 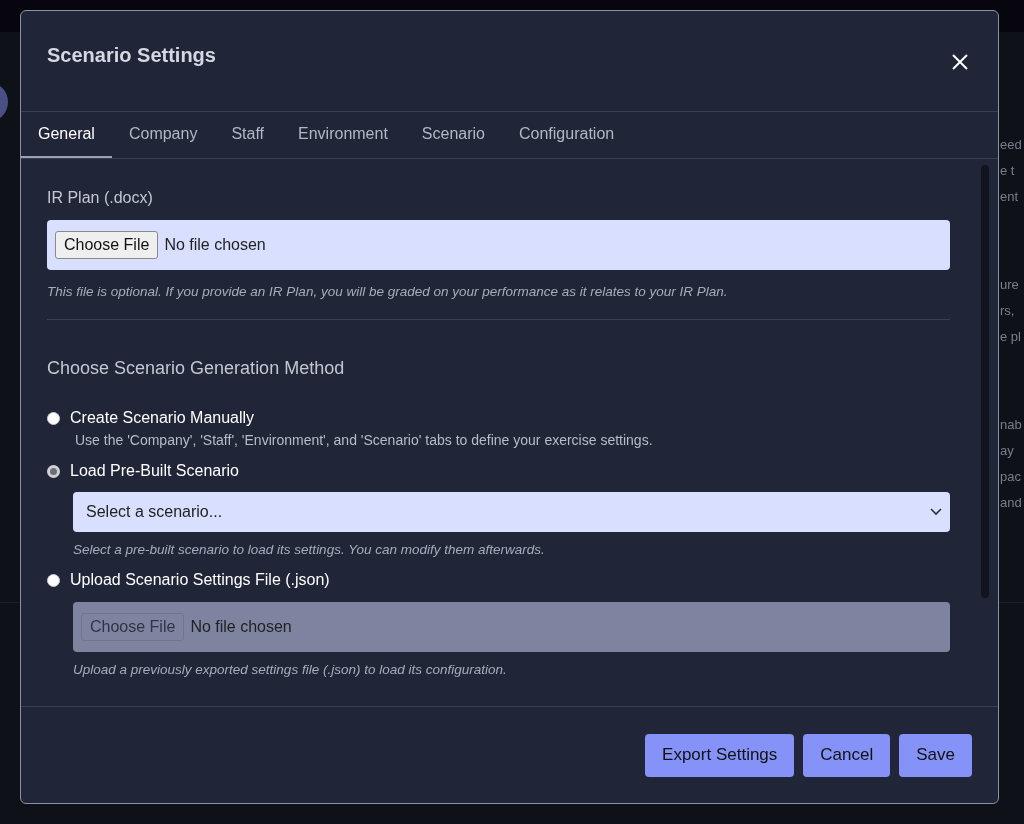 What do you see at coordinates (936, 512) in the screenshot?
I see `chevron-down-icon` at bounding box center [936, 512].